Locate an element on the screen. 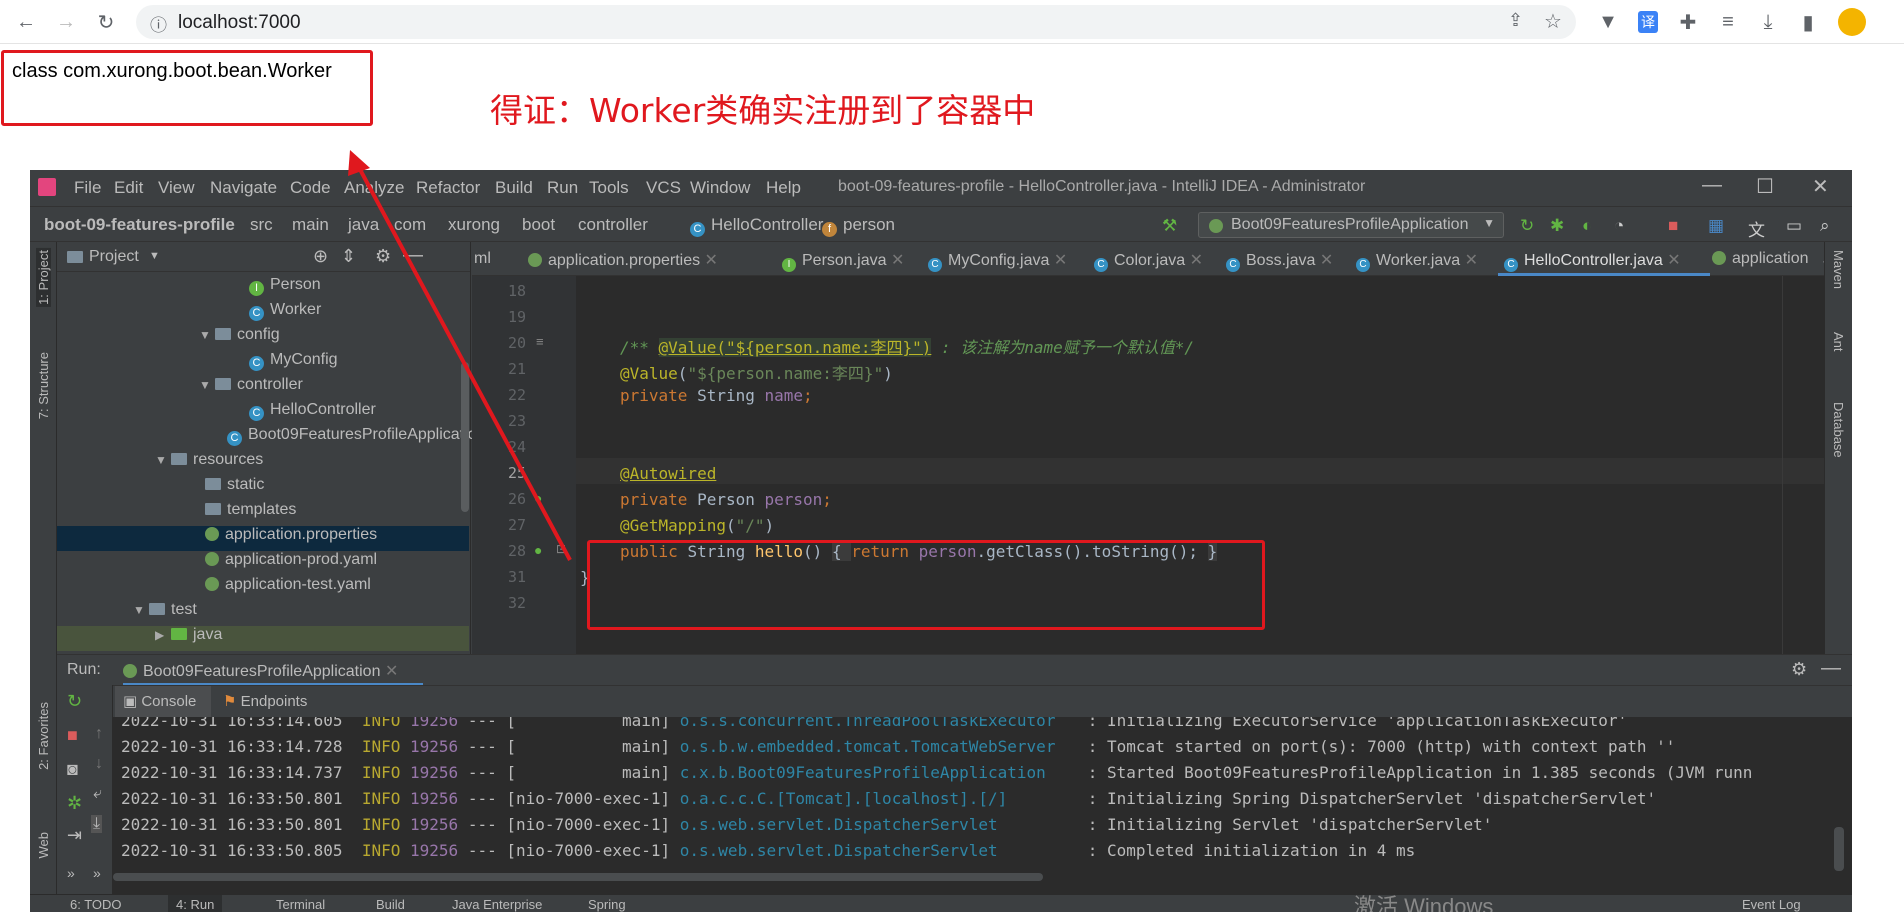 This screenshot has width=1904, height=912. arrow-head is located at coordinates (359, 163).